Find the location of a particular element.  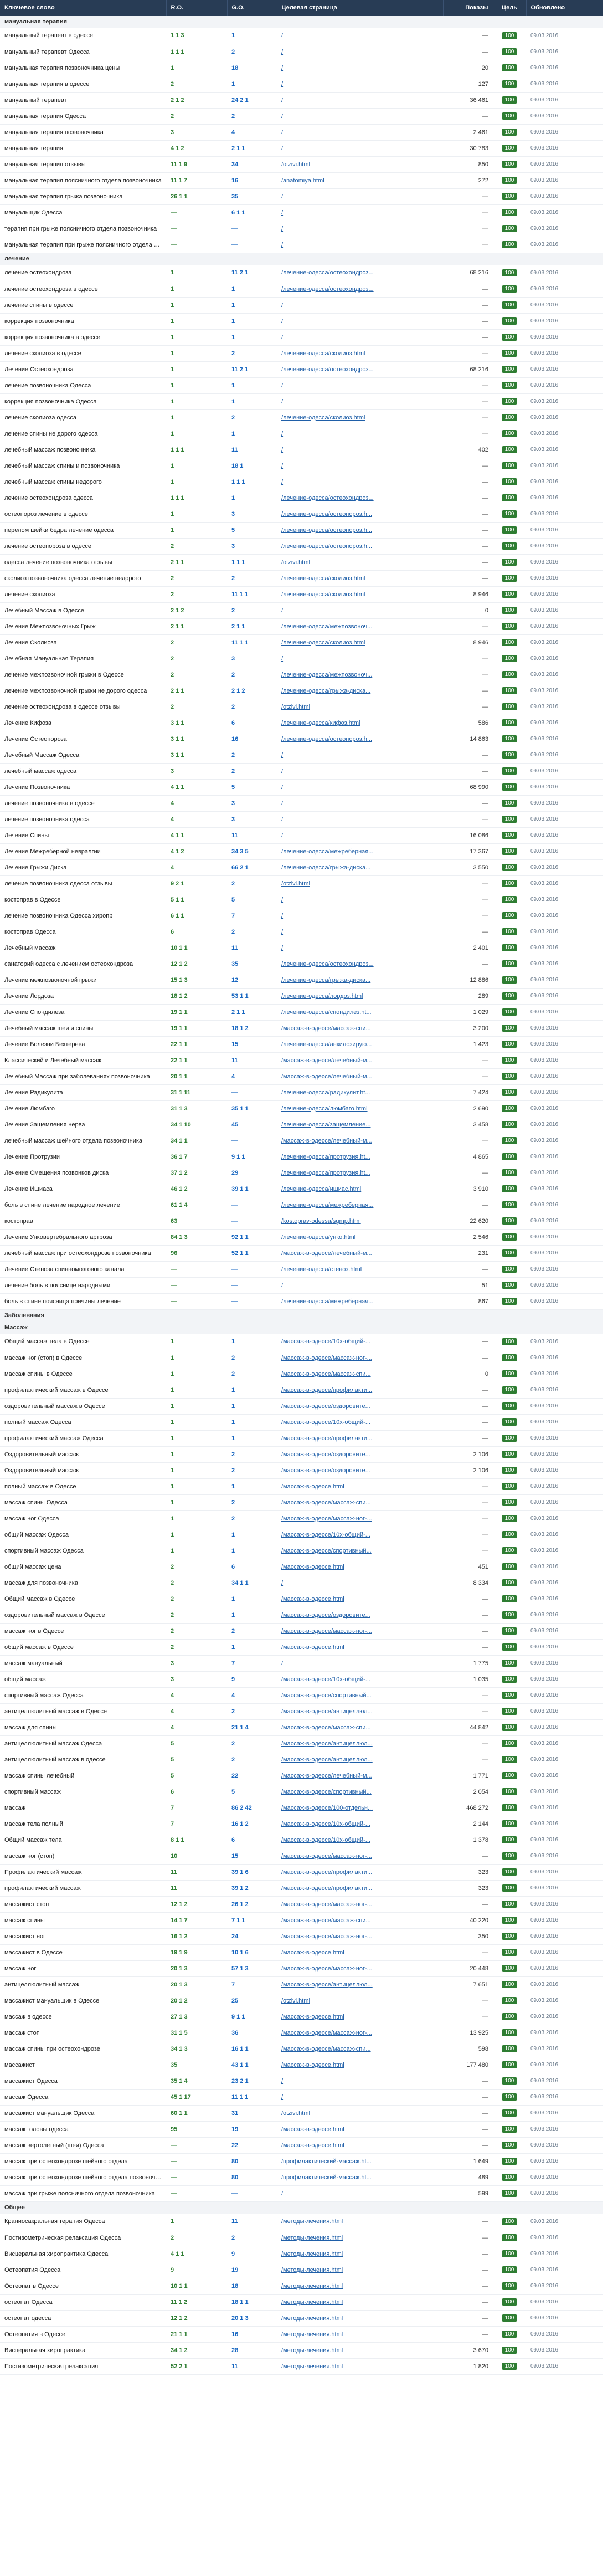

keyword: массаж стоп is located at coordinates (83, 2033).